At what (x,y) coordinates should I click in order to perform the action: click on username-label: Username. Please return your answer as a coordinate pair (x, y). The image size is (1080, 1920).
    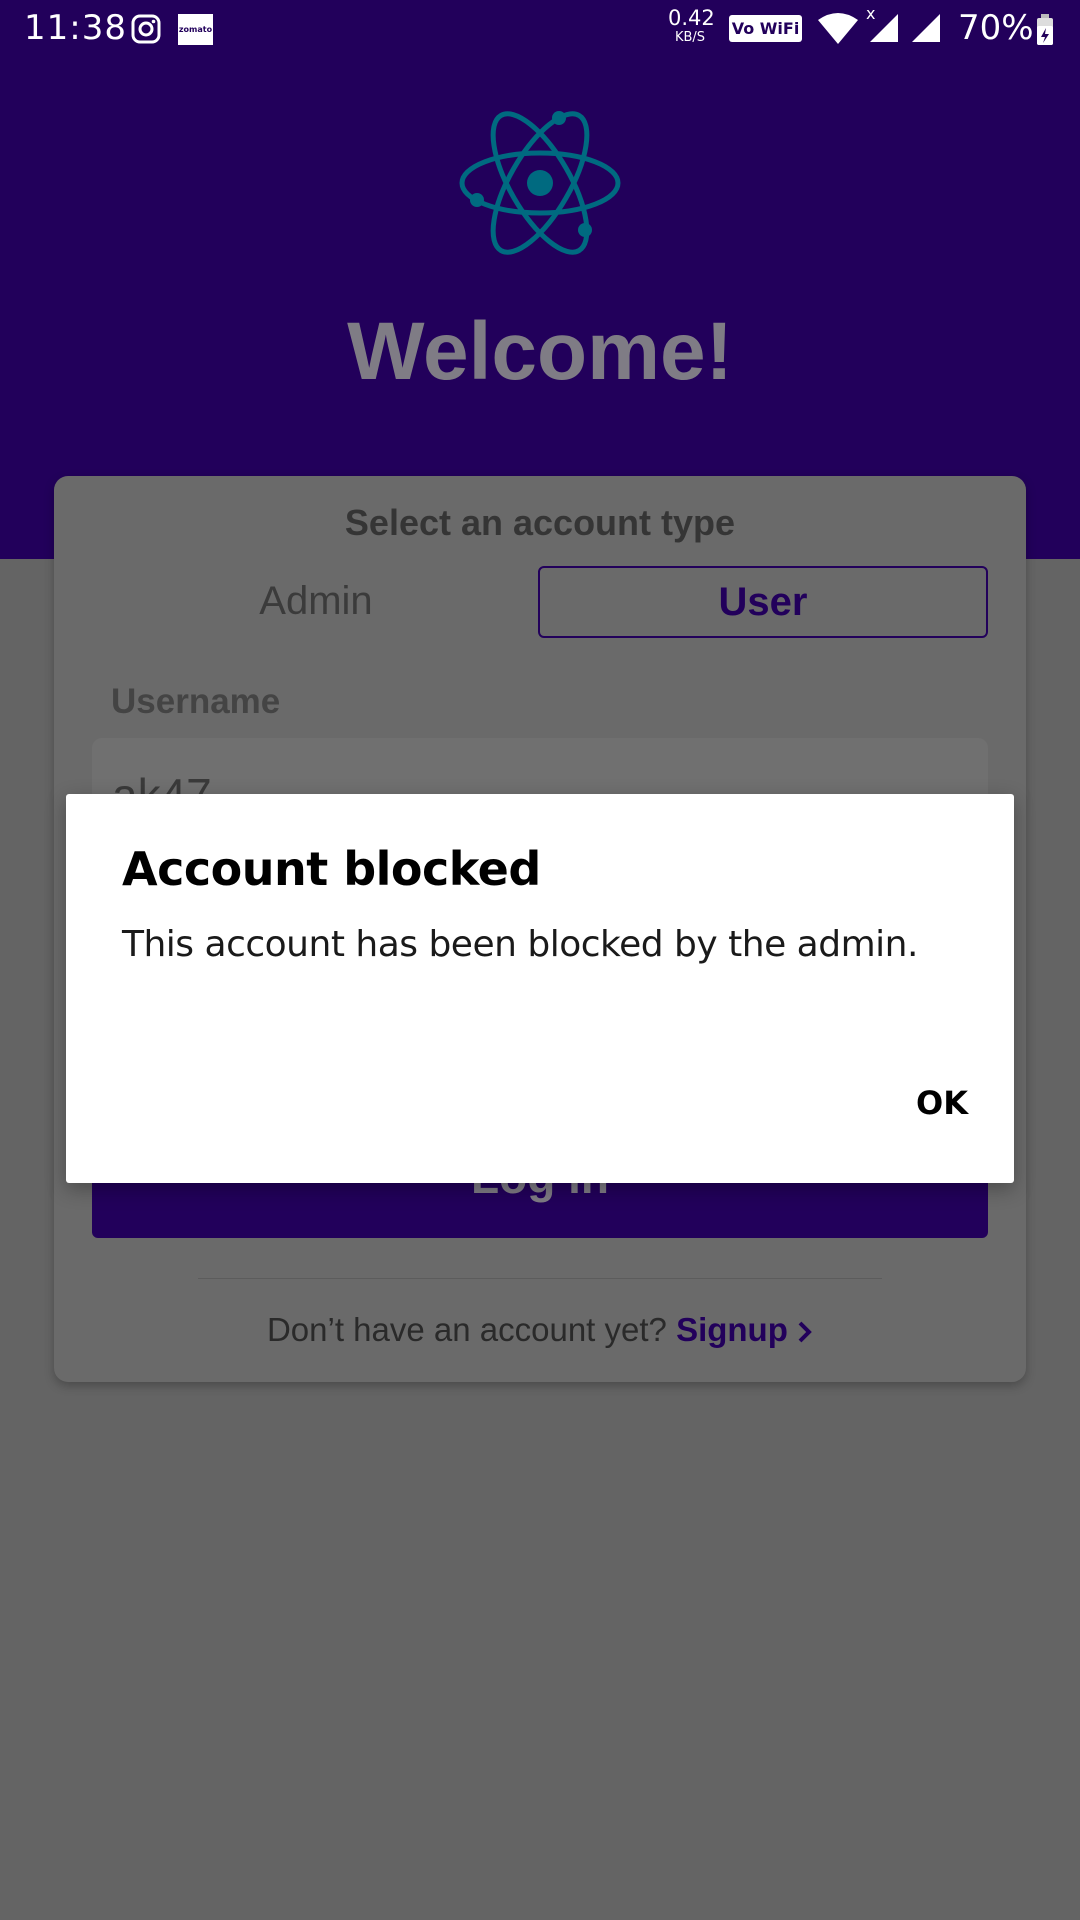
    Looking at the image, I should click on (196, 701).